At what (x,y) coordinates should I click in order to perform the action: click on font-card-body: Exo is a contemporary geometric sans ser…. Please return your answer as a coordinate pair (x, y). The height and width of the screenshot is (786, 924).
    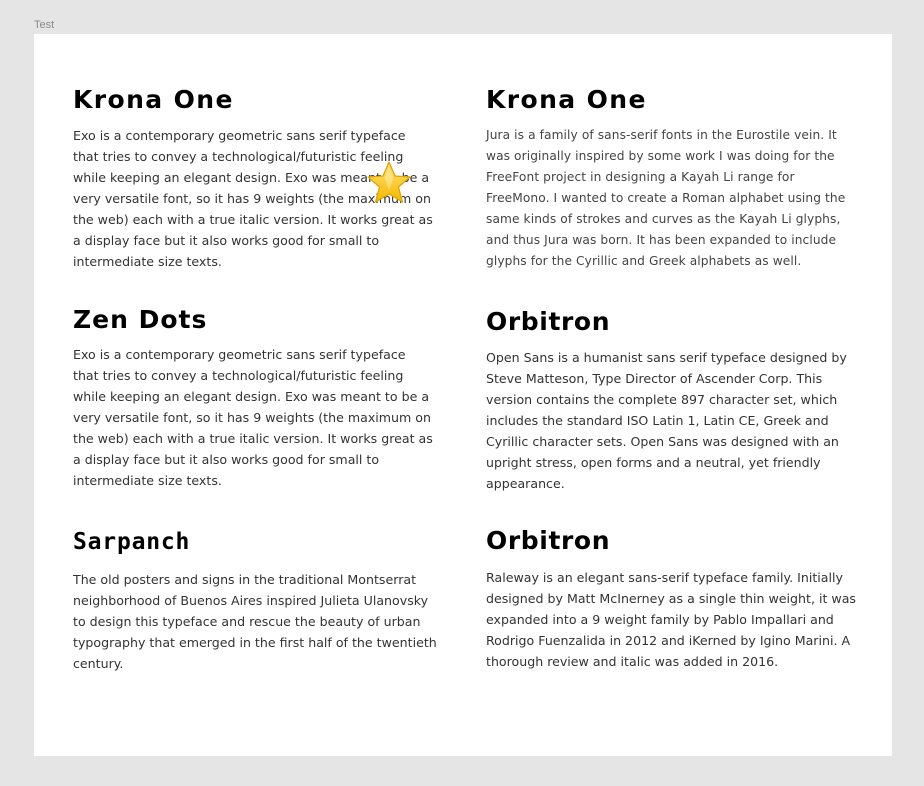
    Looking at the image, I should click on (253, 417).